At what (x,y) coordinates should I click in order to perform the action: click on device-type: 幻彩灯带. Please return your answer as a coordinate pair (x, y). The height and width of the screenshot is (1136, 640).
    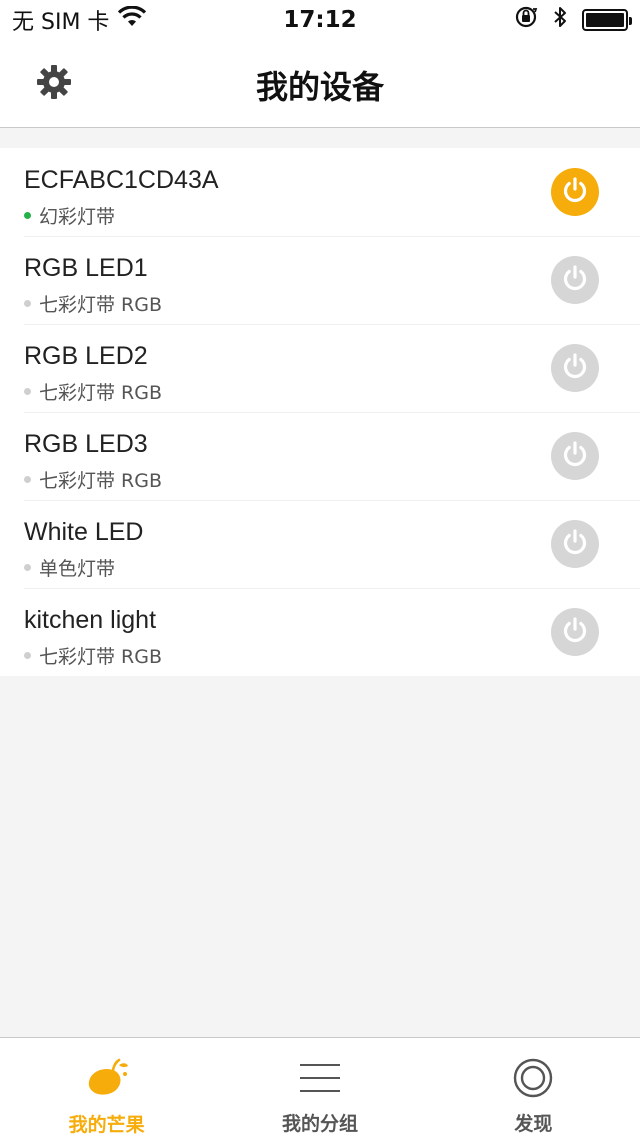
    Looking at the image, I should click on (77, 217).